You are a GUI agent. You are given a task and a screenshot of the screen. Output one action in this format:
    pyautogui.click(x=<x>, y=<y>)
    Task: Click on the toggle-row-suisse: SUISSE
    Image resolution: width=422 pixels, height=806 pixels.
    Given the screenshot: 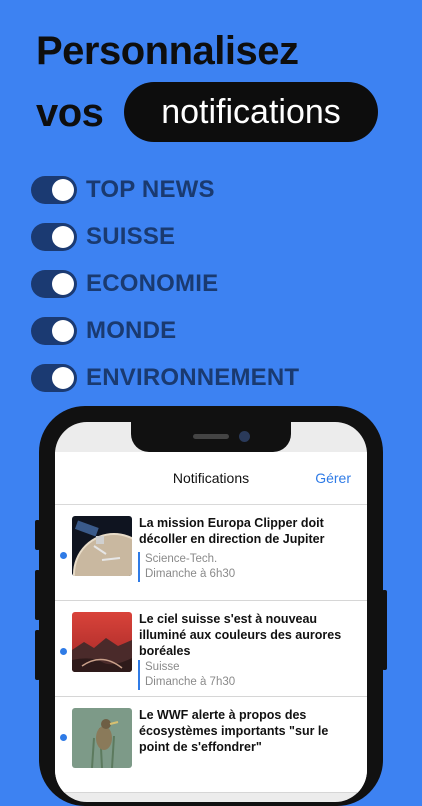 What is the action you would take?
    pyautogui.click(x=165, y=236)
    